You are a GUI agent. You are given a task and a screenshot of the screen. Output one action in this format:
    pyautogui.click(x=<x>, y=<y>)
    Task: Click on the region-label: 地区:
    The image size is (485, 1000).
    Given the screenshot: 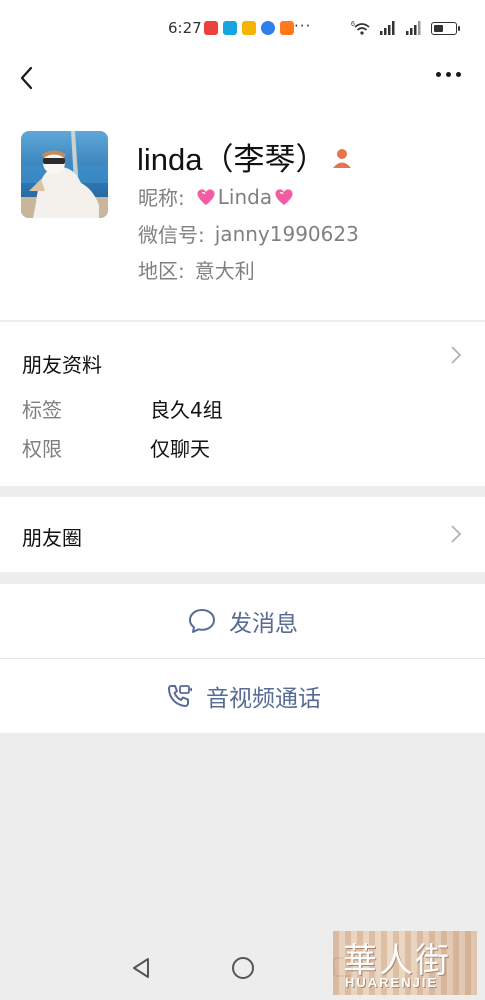 What is the action you would take?
    pyautogui.click(x=161, y=271)
    